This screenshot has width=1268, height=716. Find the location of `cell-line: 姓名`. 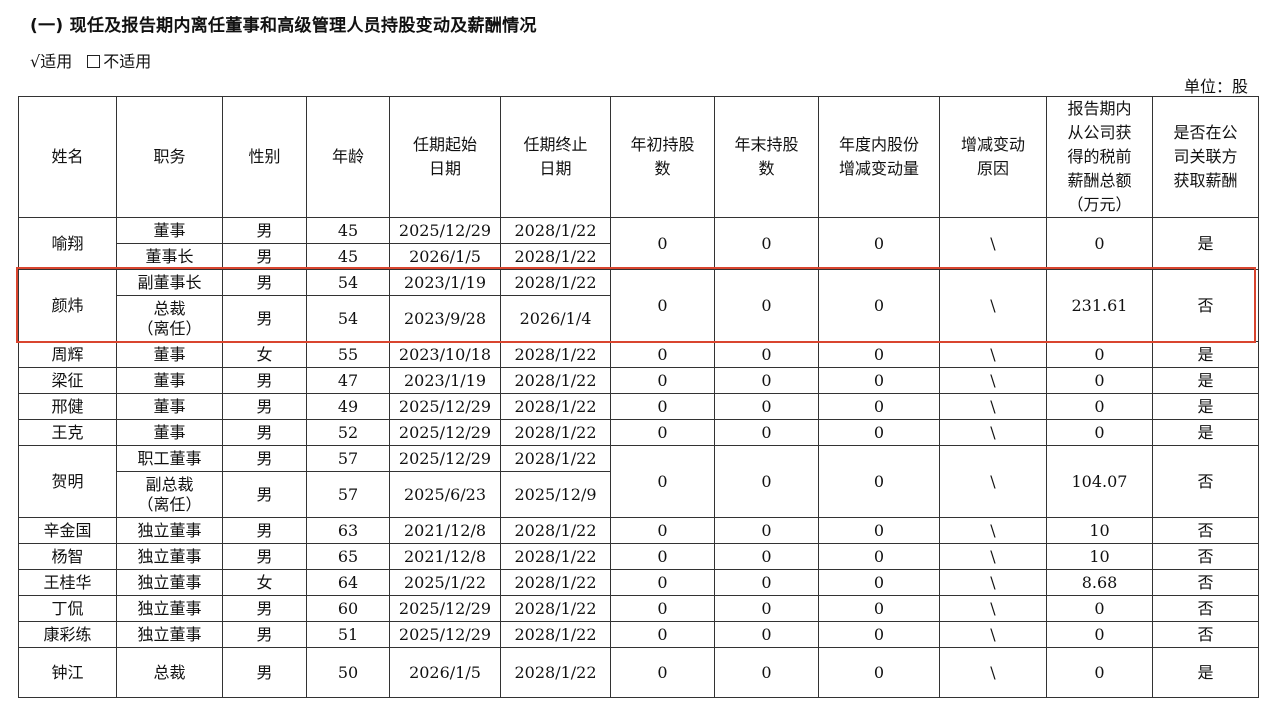

cell-line: 姓名 is located at coordinates (67, 156).